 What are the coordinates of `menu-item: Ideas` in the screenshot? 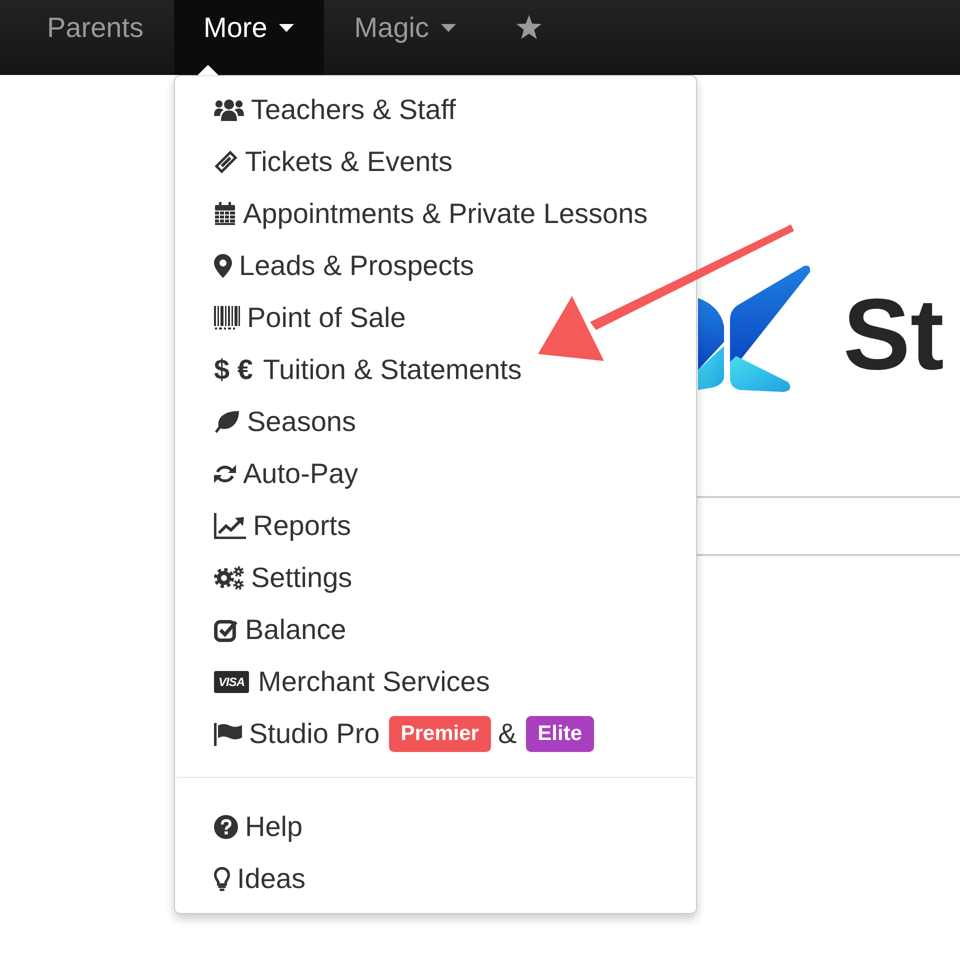 It's located at (435, 879).